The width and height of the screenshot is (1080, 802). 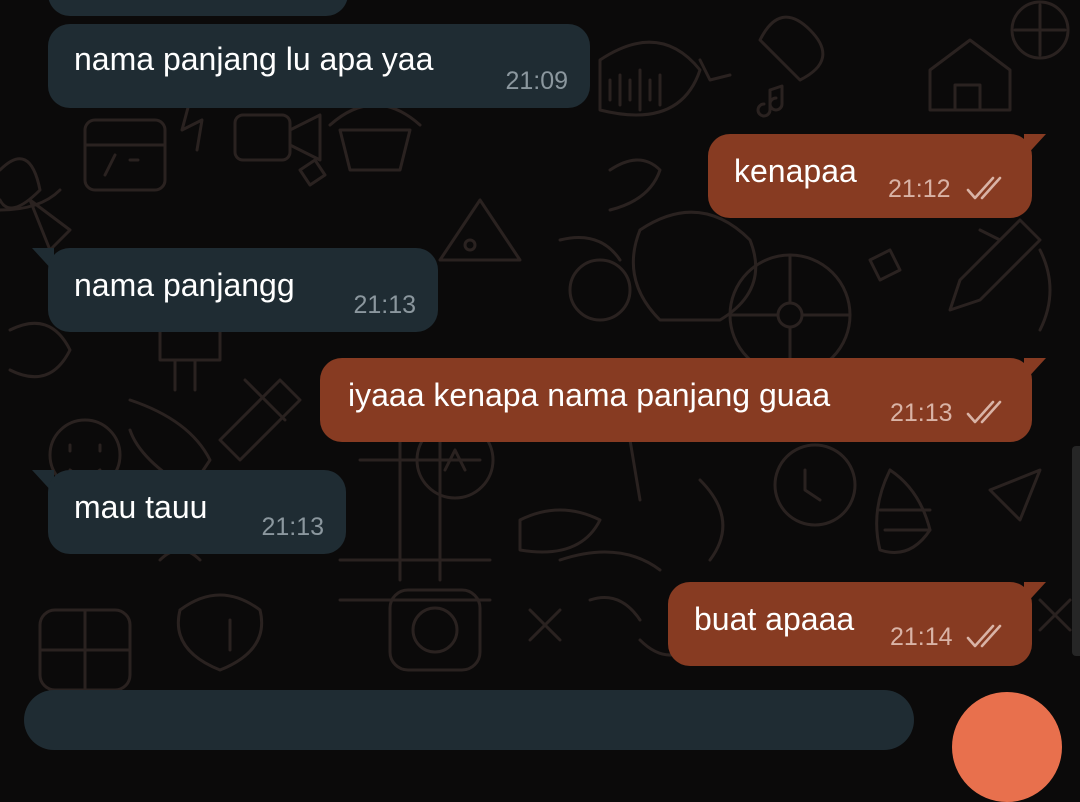 I want to click on message-text: nama panjangg, so click(x=184, y=285).